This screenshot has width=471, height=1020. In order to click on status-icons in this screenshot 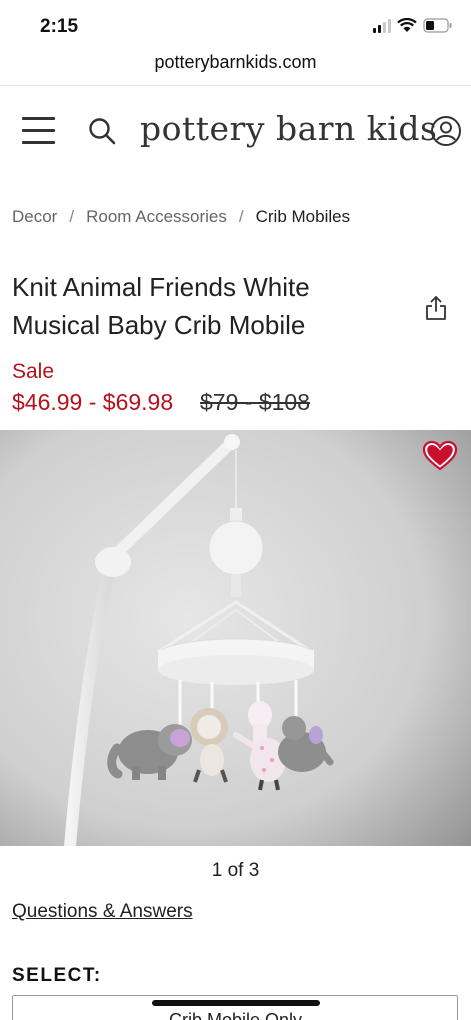, I will do `click(413, 25)`.